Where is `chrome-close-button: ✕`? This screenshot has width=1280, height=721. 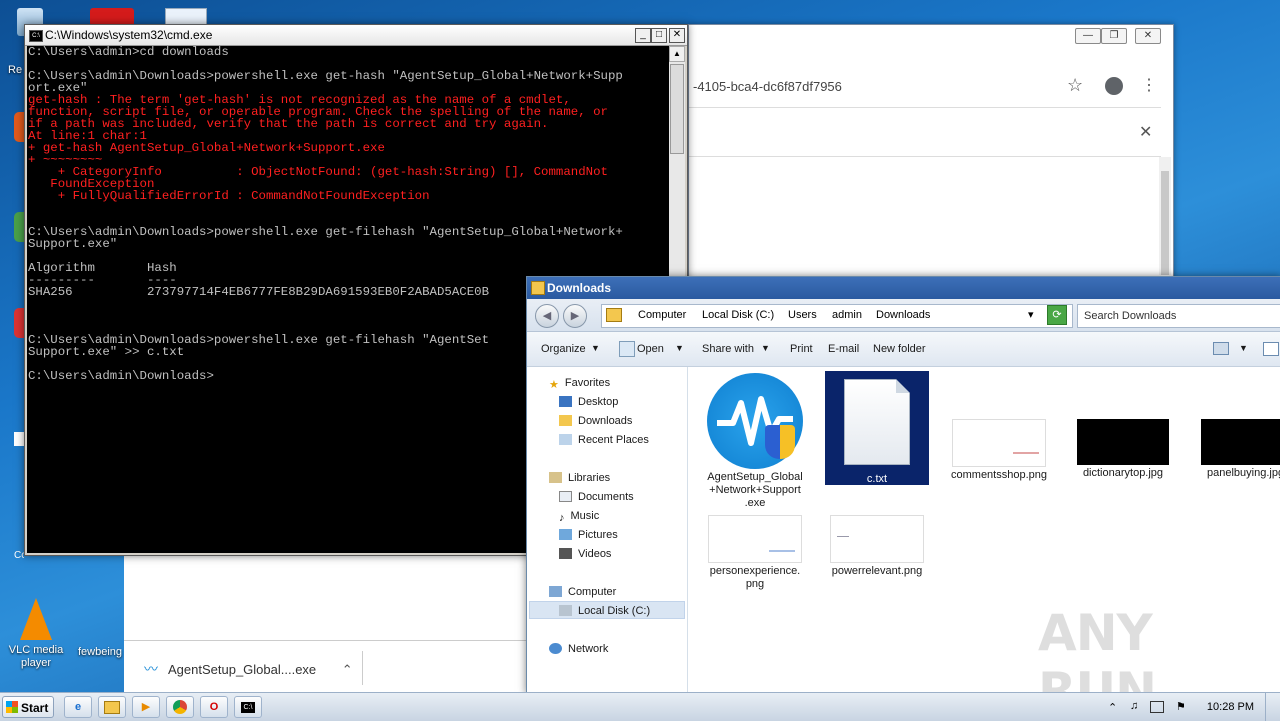 chrome-close-button: ✕ is located at coordinates (1148, 36).